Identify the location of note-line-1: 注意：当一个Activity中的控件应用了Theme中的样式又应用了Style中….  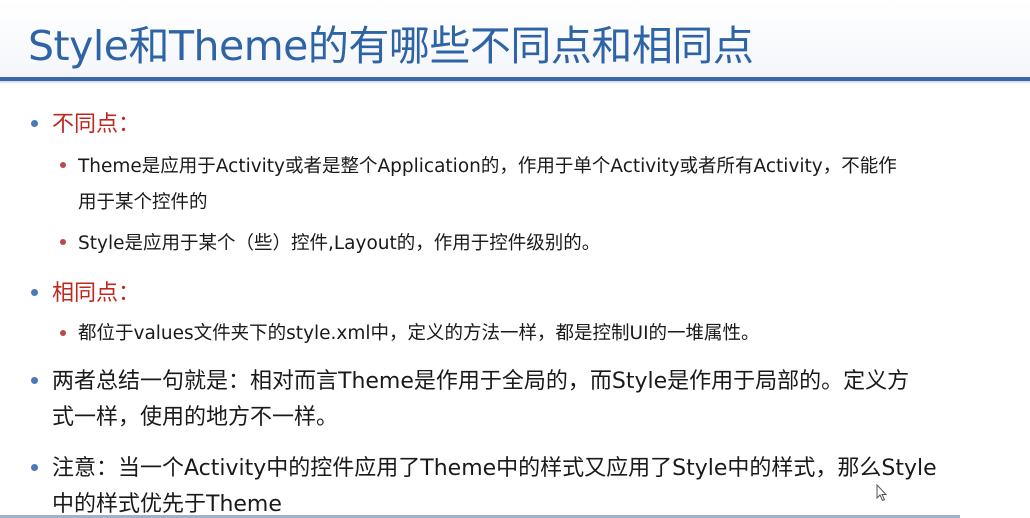
(494, 468).